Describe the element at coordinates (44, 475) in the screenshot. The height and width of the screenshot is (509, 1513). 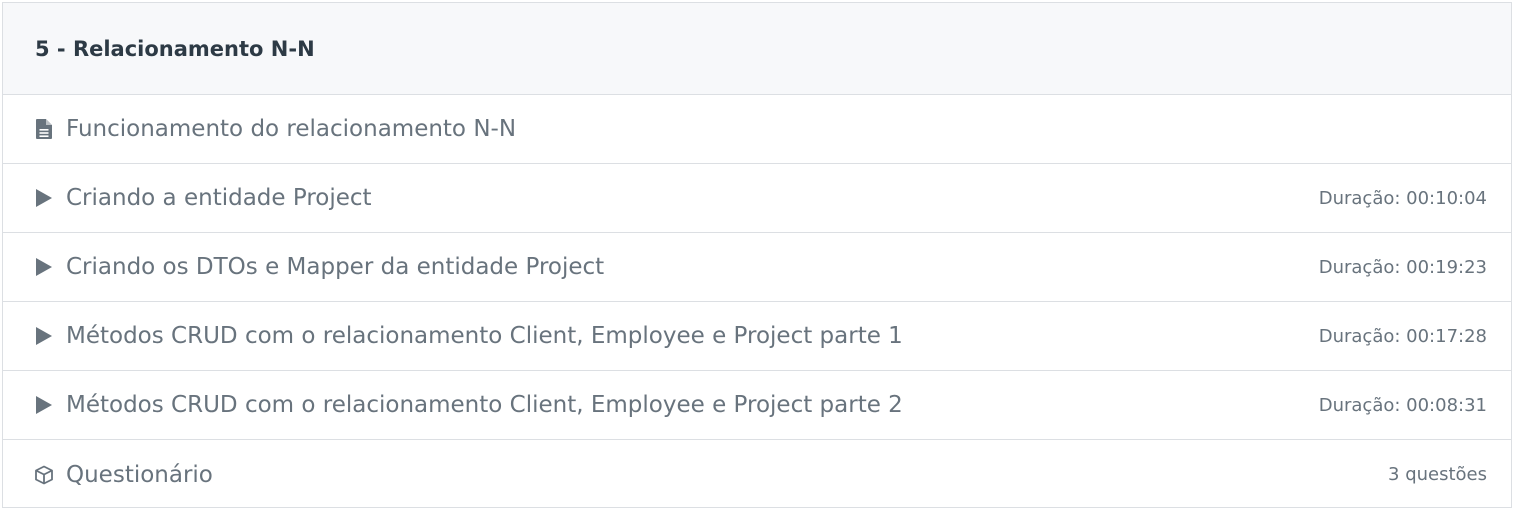
I see `cube-icon` at that location.